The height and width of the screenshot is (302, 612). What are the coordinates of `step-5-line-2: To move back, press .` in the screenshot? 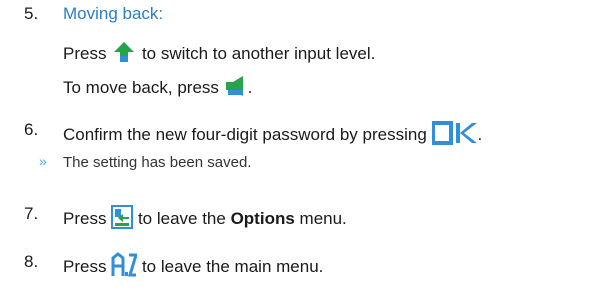 It's located at (157, 88).